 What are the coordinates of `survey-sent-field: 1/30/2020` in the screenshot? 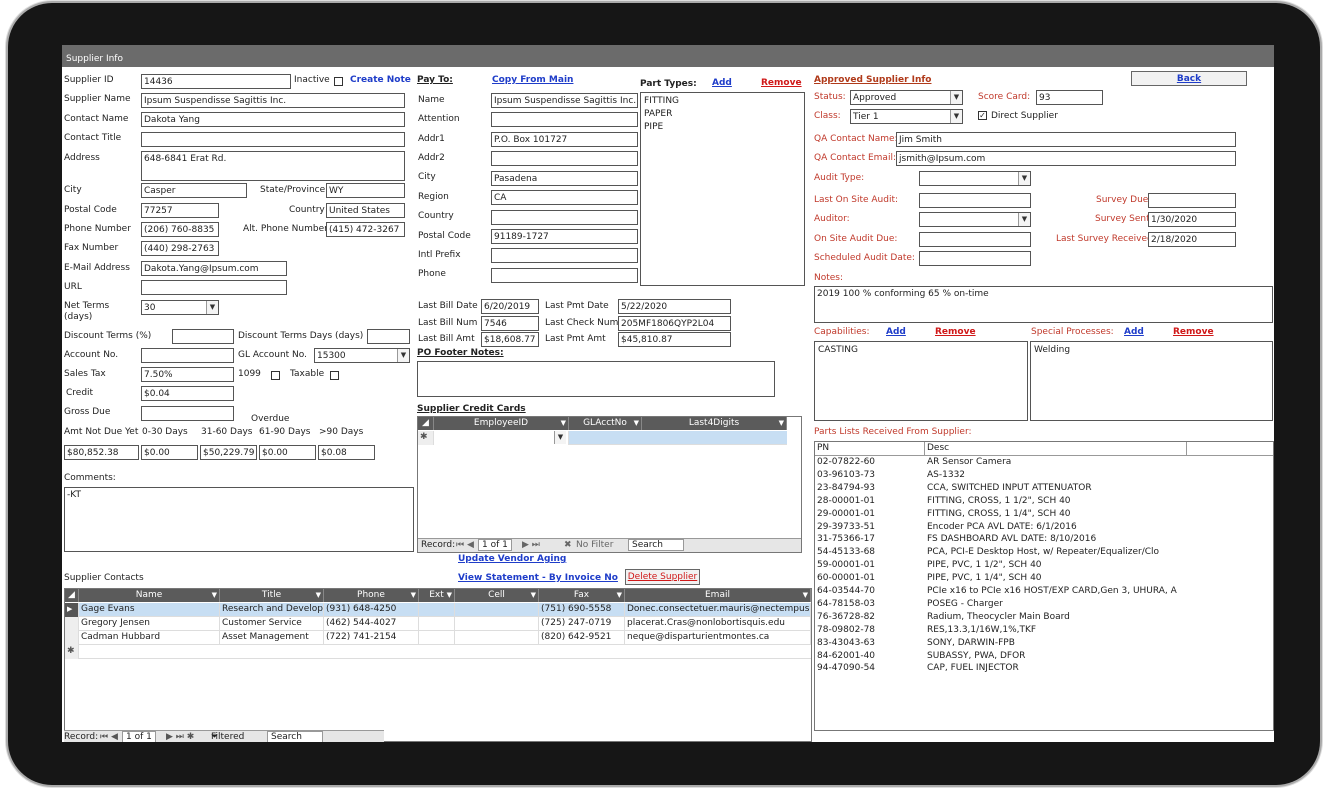 It's located at (1192, 219).